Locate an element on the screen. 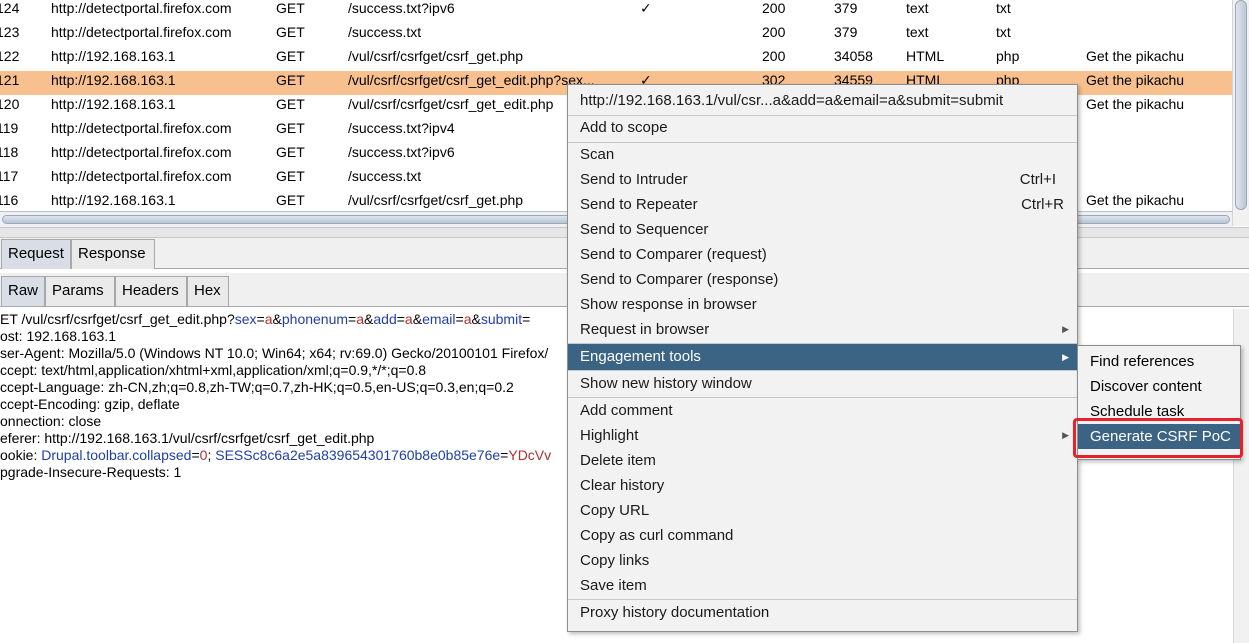 Image resolution: width=1249 pixels, height=643 pixels. menu-item-delete-item: Delete item is located at coordinates (822, 460).